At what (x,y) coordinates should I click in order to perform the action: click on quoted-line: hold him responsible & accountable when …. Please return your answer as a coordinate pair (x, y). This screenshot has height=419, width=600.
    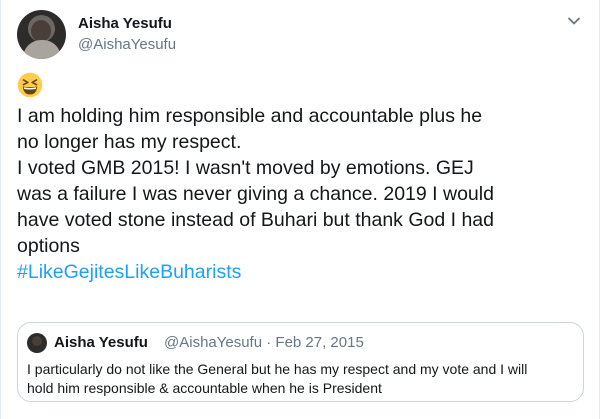
    Looking at the image, I should click on (204, 388).